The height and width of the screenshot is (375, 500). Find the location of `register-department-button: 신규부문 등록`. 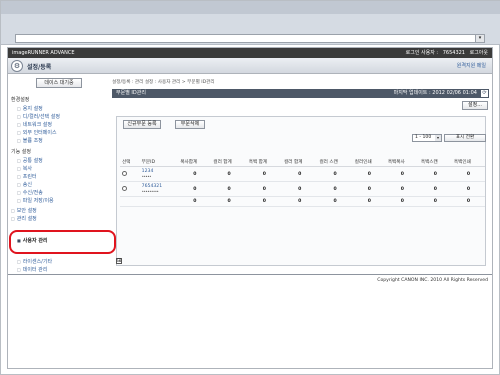

register-department-button: 신규부문 등록 is located at coordinates (142, 124).